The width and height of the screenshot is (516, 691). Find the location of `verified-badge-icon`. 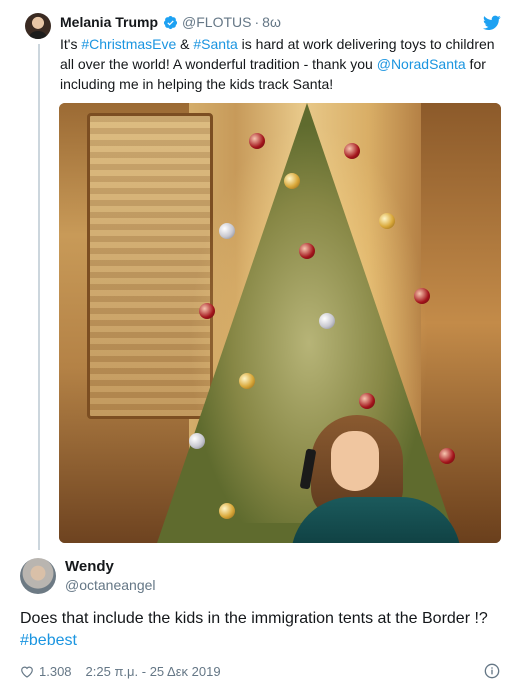

verified-badge-icon is located at coordinates (170, 22).